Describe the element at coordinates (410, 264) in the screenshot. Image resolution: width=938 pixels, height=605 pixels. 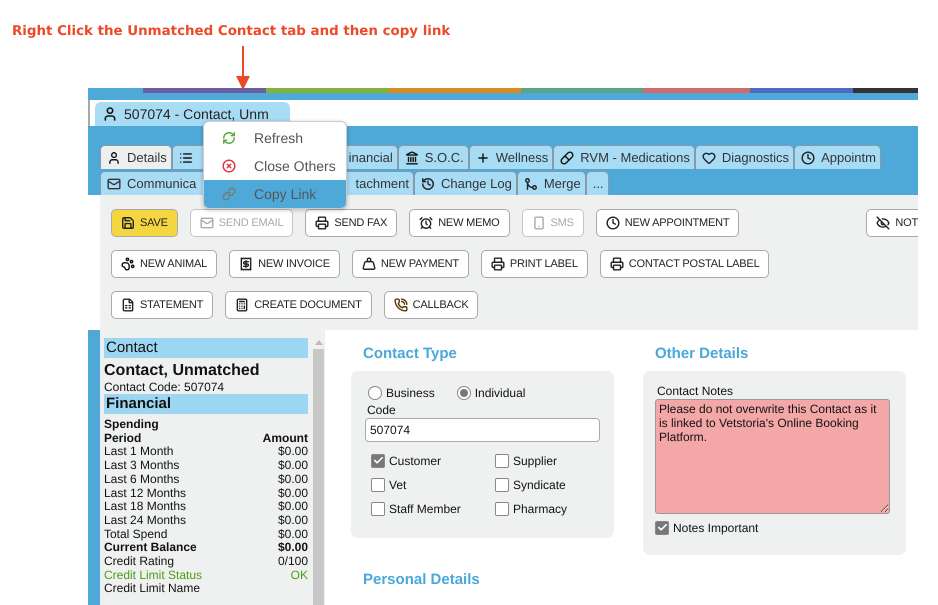
I see `toolbar-button: NEW PAYMENT` at that location.